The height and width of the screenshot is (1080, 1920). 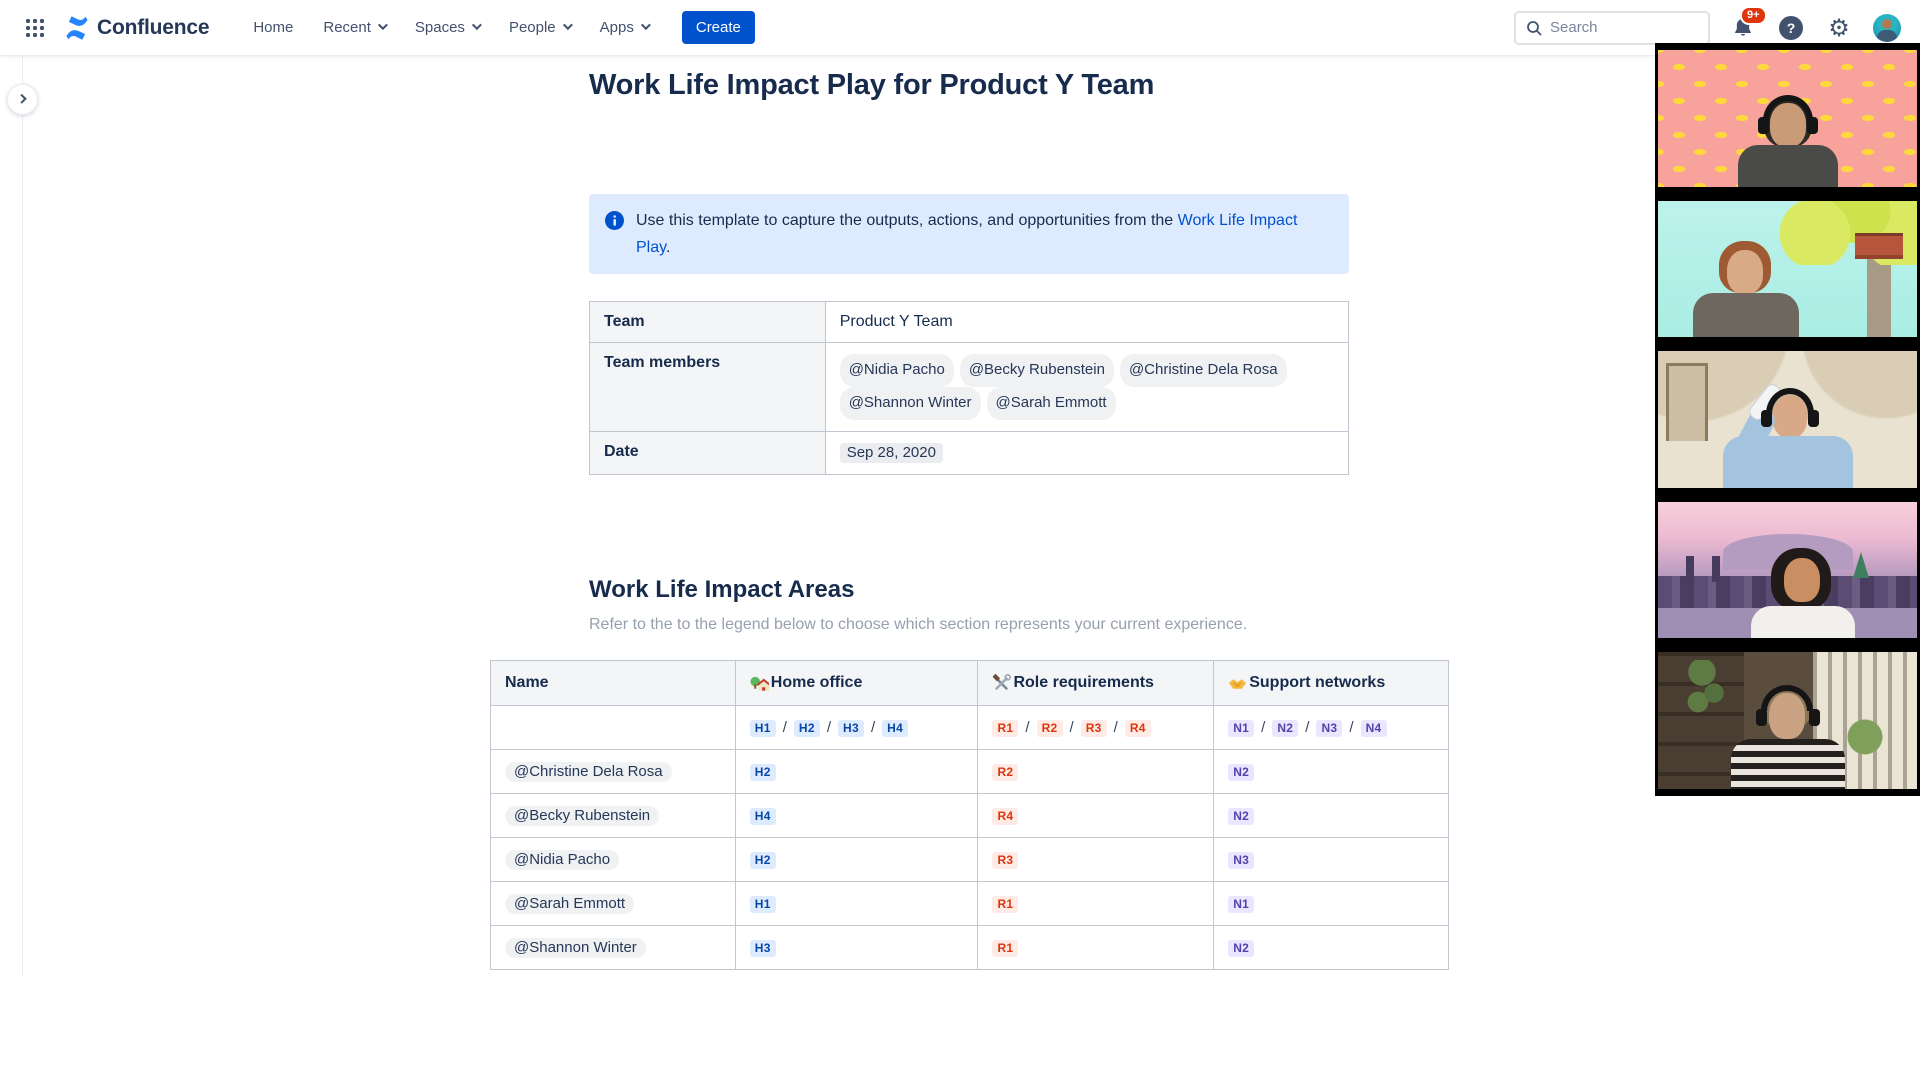 I want to click on nav-item-label: Home, so click(x=273, y=27).